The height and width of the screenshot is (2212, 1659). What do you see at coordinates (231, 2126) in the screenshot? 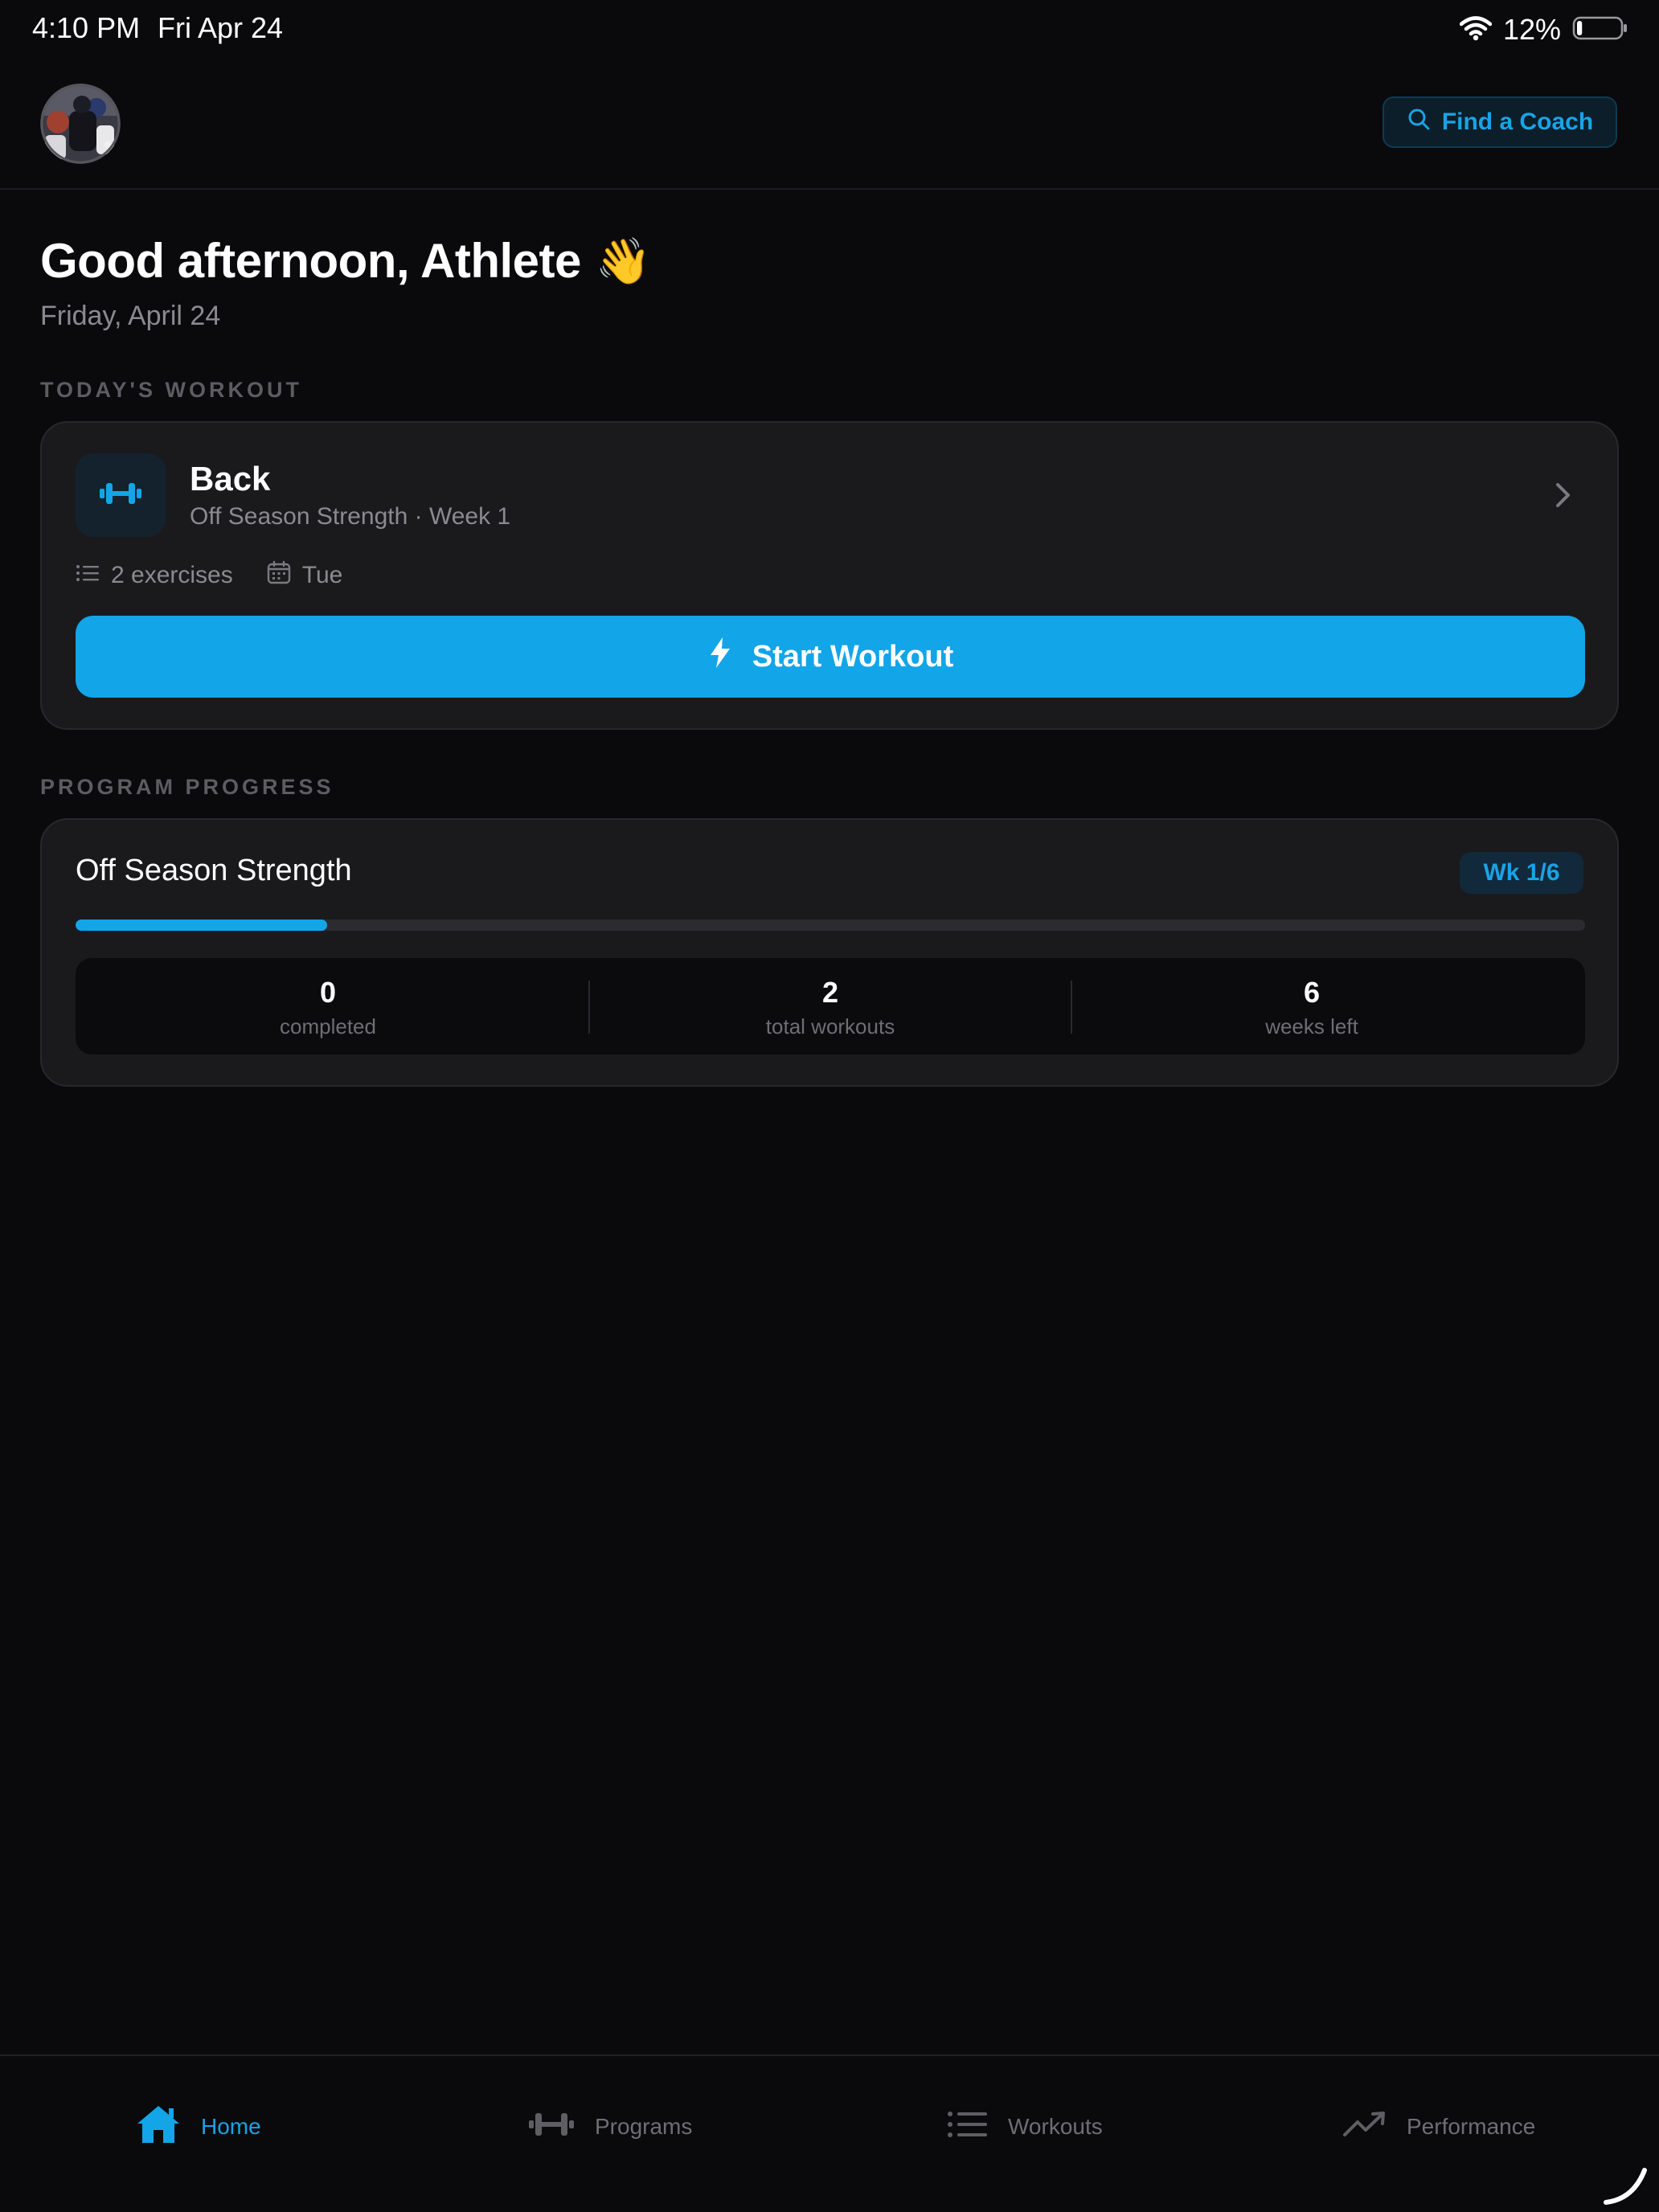
I see `tab-label: Home` at bounding box center [231, 2126].